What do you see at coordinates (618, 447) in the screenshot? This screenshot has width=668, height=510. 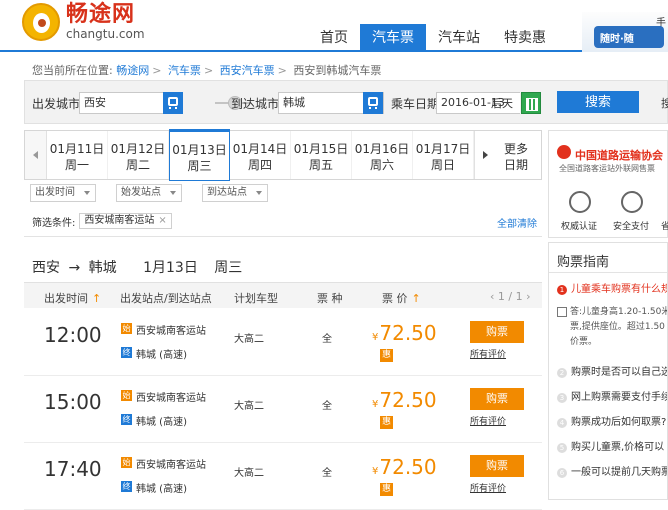 I see `question-text: 购买儿童票,价格可以` at bounding box center [618, 447].